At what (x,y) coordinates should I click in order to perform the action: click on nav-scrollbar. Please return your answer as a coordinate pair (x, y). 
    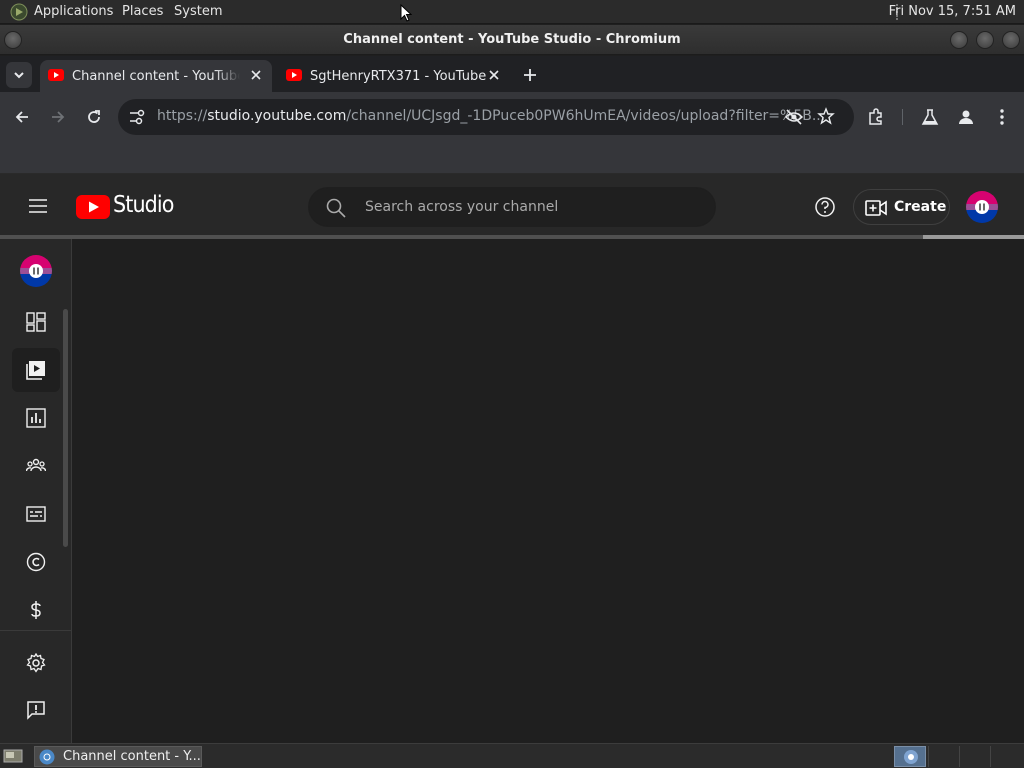
    Looking at the image, I should click on (65, 428).